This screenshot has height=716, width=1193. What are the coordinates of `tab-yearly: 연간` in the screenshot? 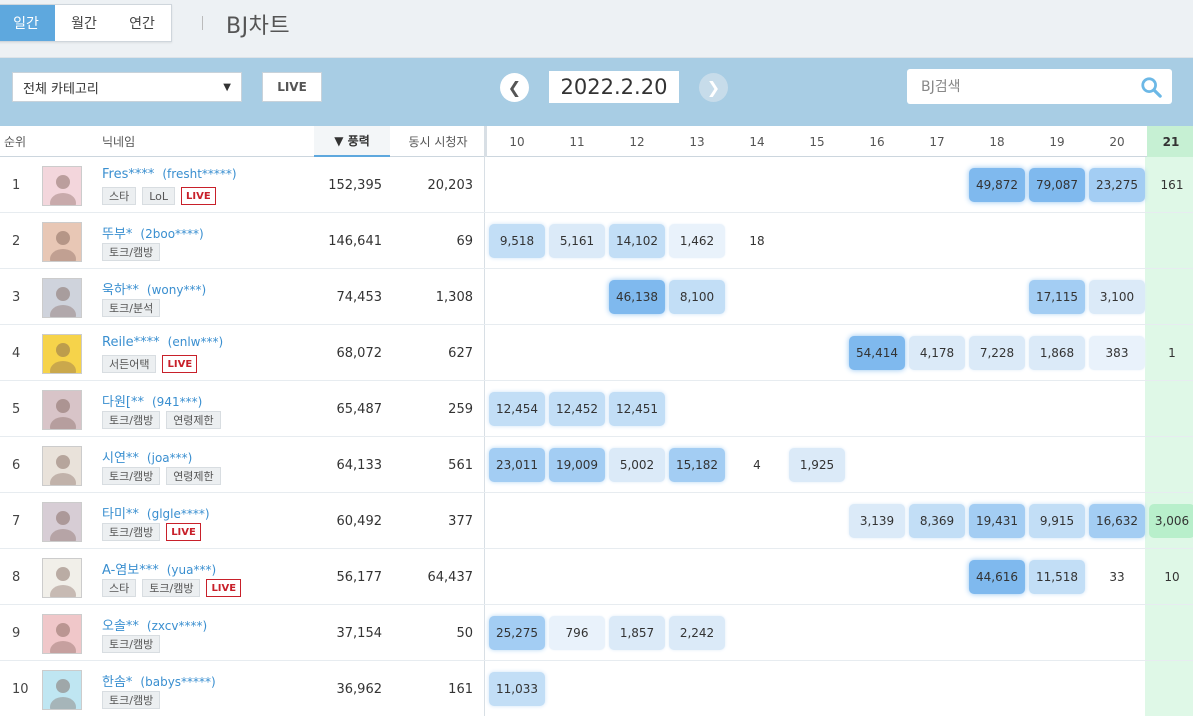 It's located at (142, 23).